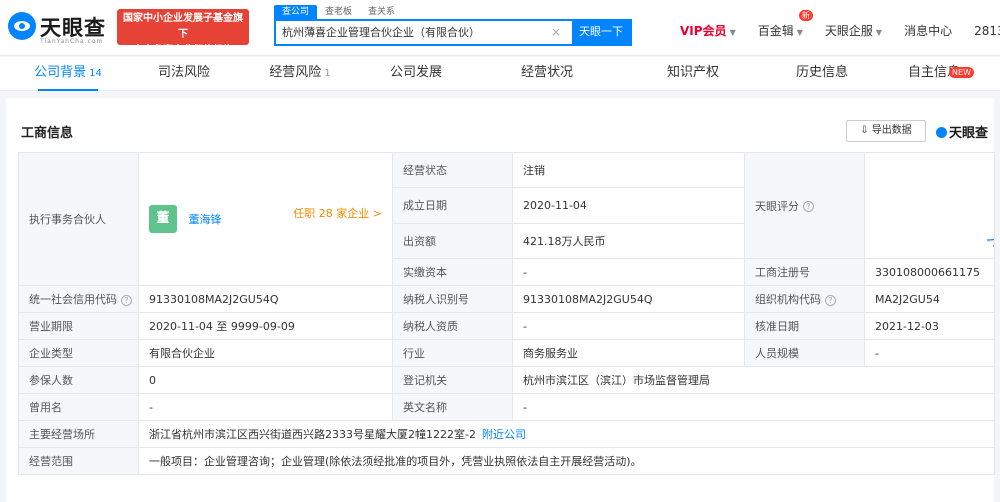  Describe the element at coordinates (961, 72) in the screenshot. I see `new-badge: NEW` at that location.